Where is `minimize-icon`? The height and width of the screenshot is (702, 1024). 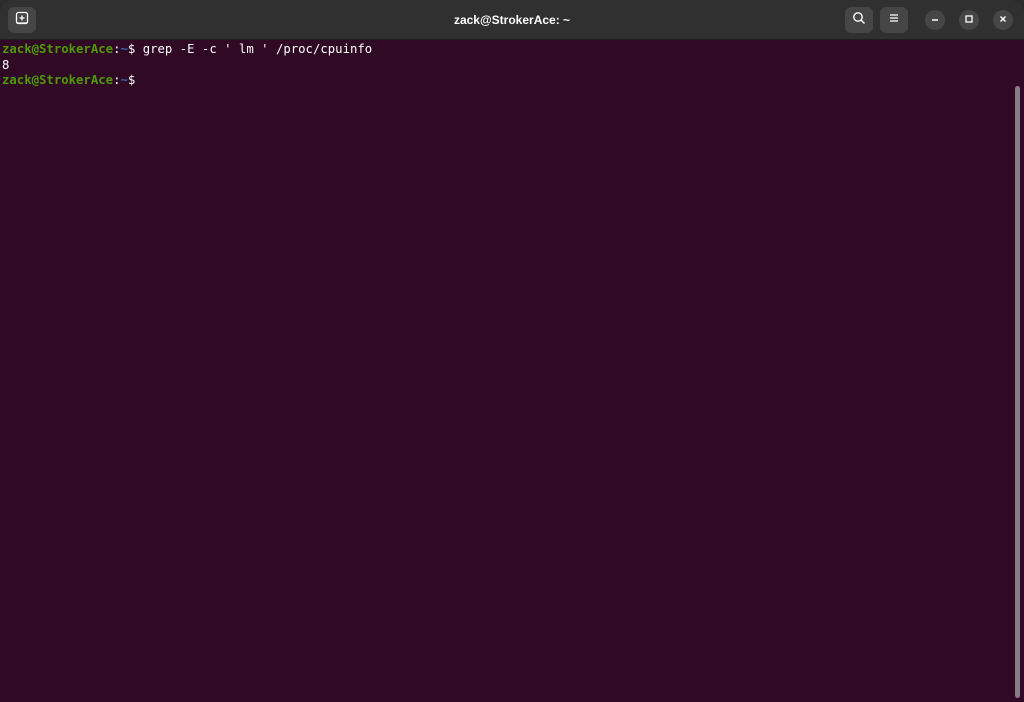 minimize-icon is located at coordinates (935, 20).